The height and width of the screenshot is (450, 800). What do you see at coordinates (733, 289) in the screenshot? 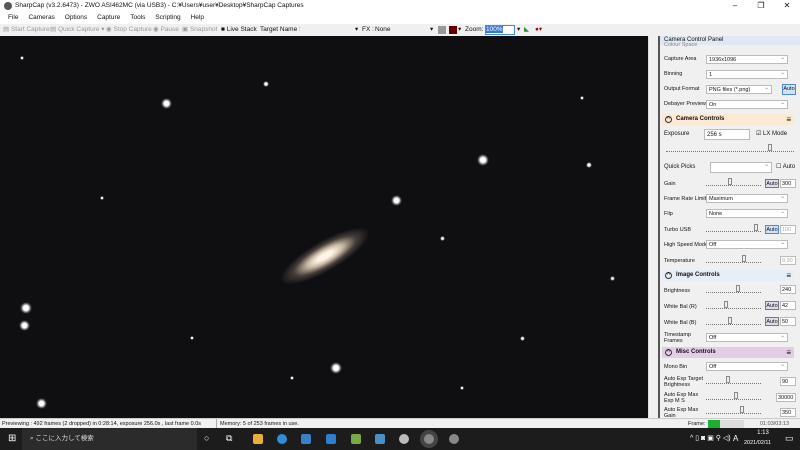
I see `brightness-slider` at bounding box center [733, 289].